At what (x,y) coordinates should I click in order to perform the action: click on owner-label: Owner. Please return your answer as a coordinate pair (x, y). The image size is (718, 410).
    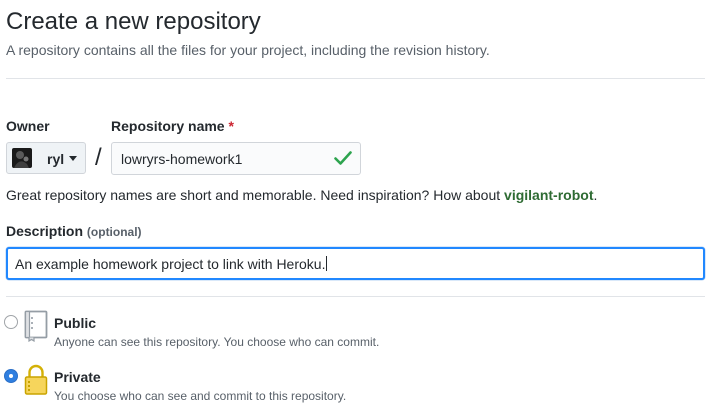
    Looking at the image, I should click on (28, 126).